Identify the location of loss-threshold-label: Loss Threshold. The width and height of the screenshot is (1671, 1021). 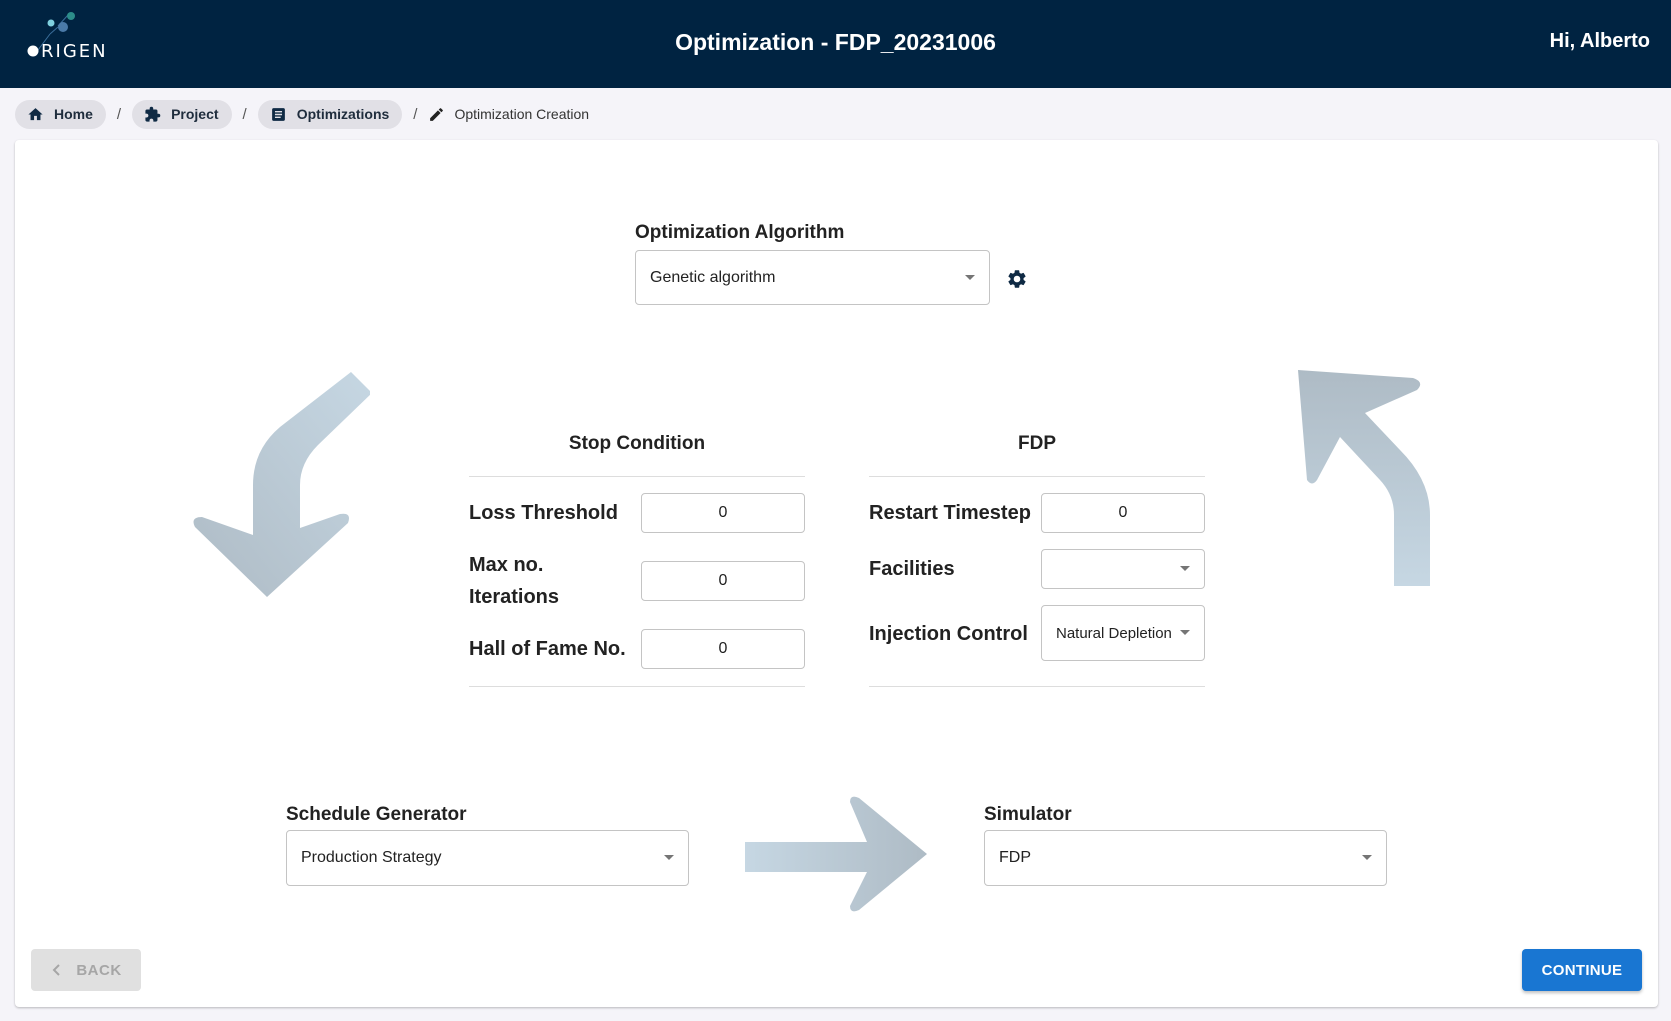
(543, 513).